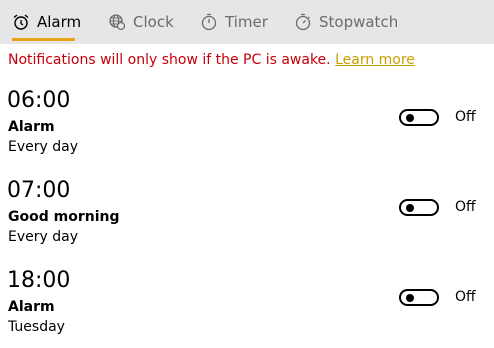  What do you see at coordinates (21, 22) in the screenshot?
I see `alarm-clock-icon` at bounding box center [21, 22].